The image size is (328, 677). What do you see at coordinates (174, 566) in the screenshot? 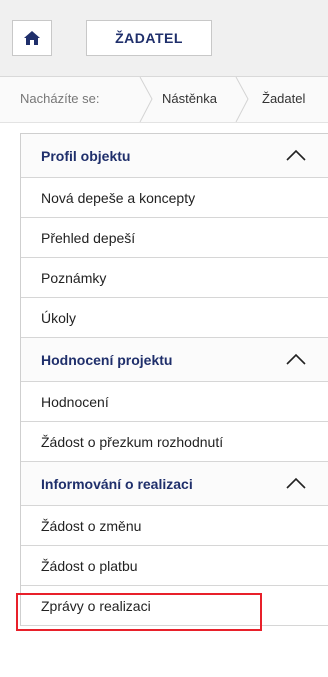
I see `menu-item-zadost-o-platbu: Žádost o platbu` at bounding box center [174, 566].